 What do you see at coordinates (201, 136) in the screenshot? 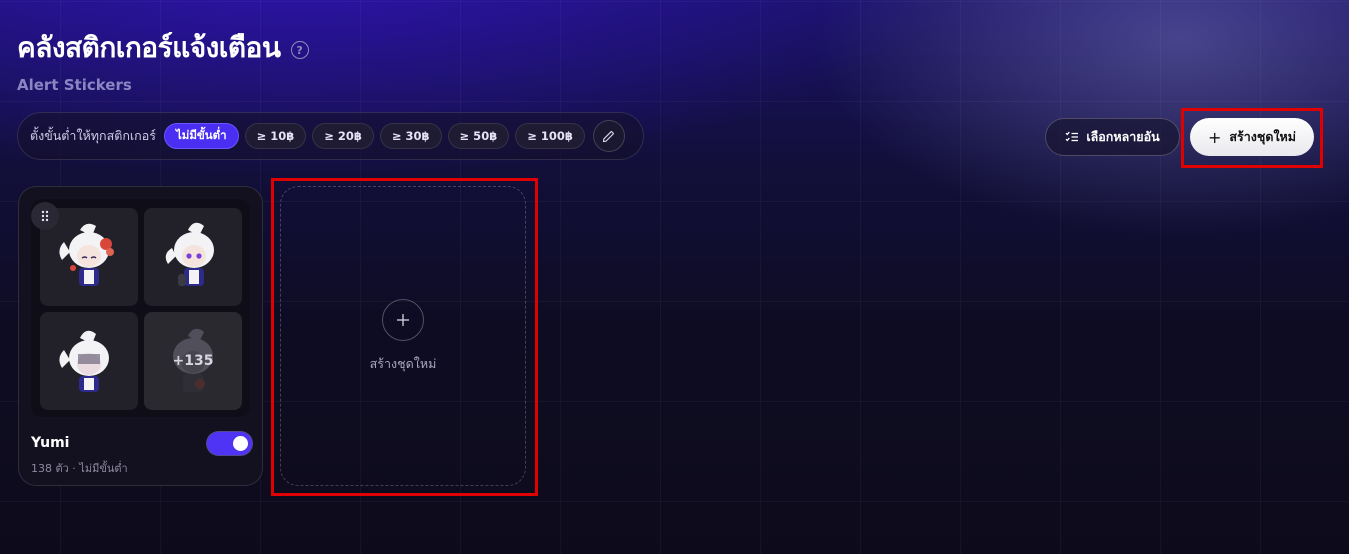
I see `chip-no-minimum: ไม่มีขั้นต่ำ` at bounding box center [201, 136].